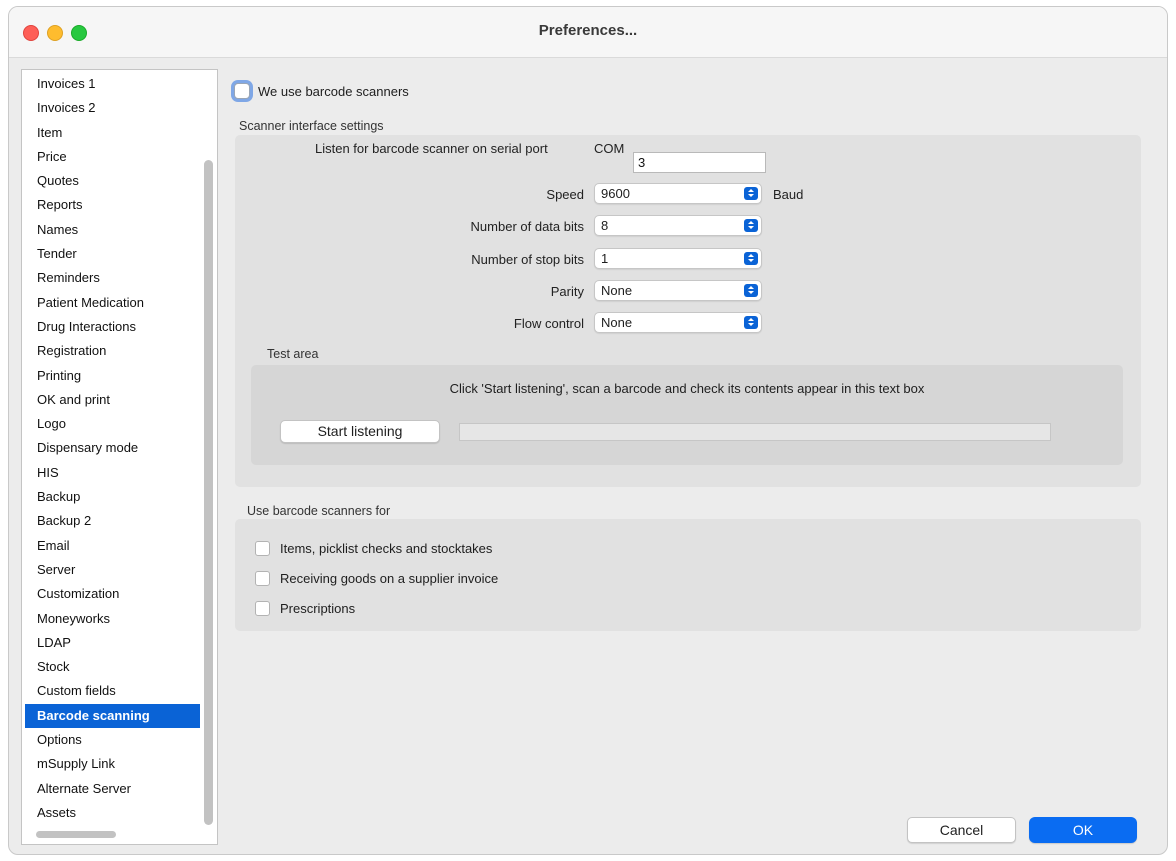  What do you see at coordinates (751, 225) in the screenshot?
I see `data-bits-select-arrow-icon` at bounding box center [751, 225].